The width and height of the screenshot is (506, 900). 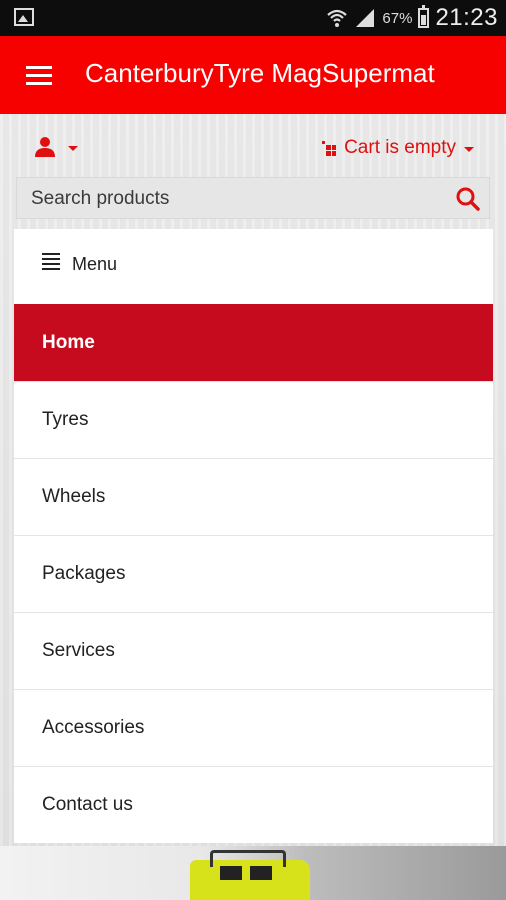 I want to click on menu-item-contact-us: Contact us, so click(x=253, y=804).